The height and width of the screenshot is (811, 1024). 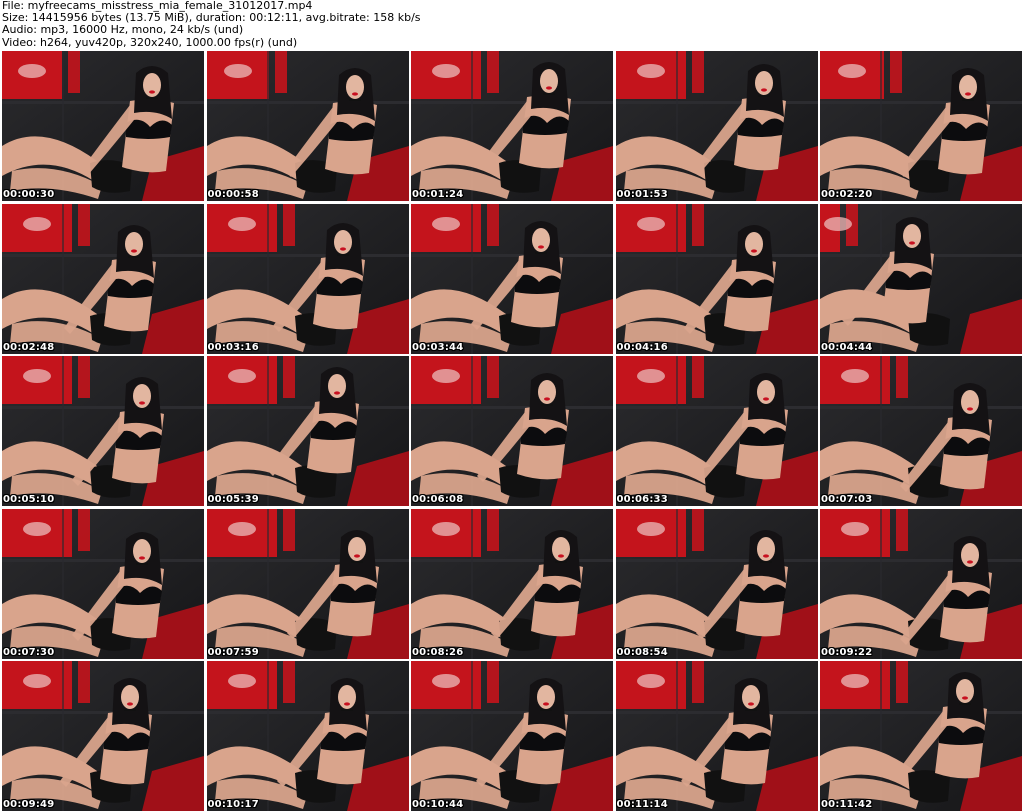 I want to click on video-thumbnail: 00:02:48, so click(x=103, y=278).